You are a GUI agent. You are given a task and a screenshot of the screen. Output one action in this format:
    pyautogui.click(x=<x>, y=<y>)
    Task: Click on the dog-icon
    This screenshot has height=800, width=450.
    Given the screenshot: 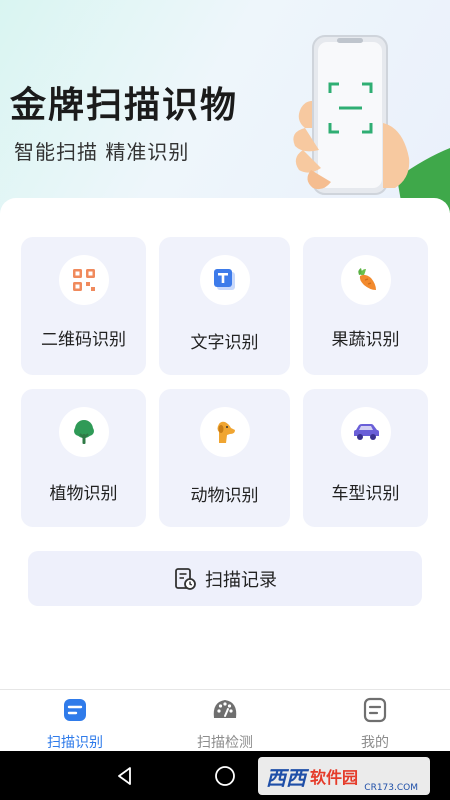 What is the action you would take?
    pyautogui.click(x=224, y=432)
    